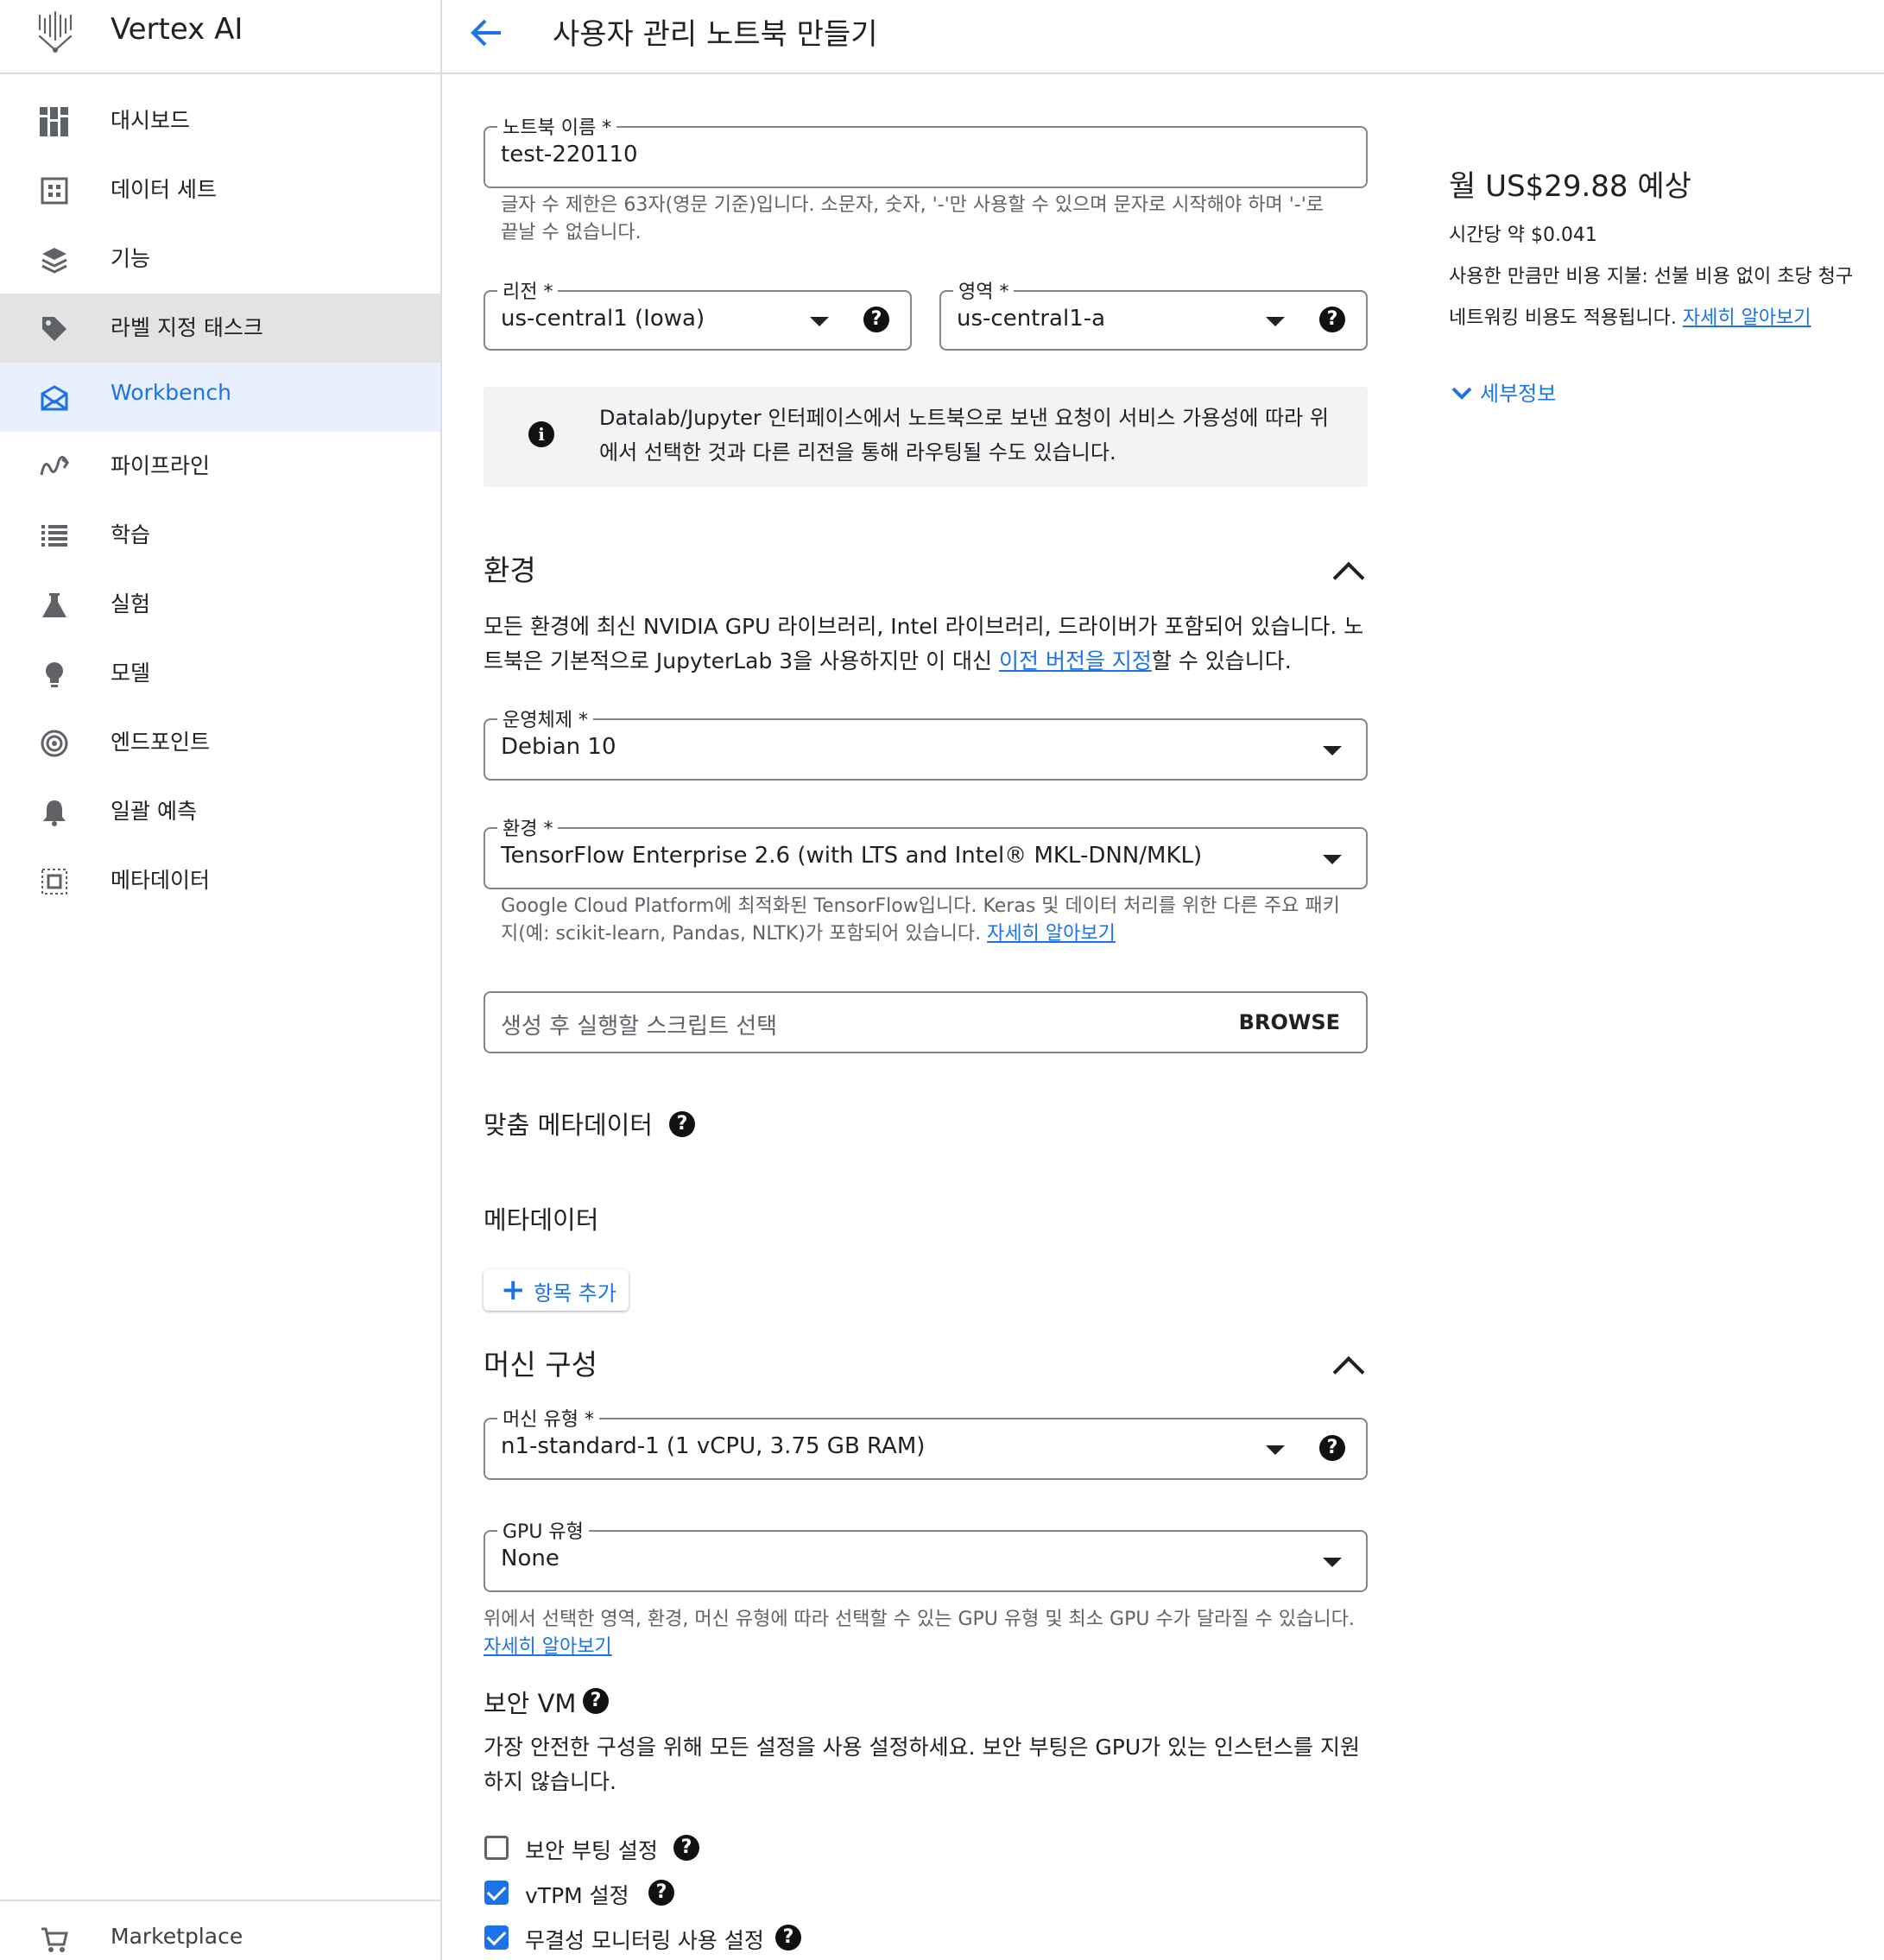  Describe the element at coordinates (716, 35) in the screenshot. I see `page-title: 사용자 관리 노트북 만들기` at that location.